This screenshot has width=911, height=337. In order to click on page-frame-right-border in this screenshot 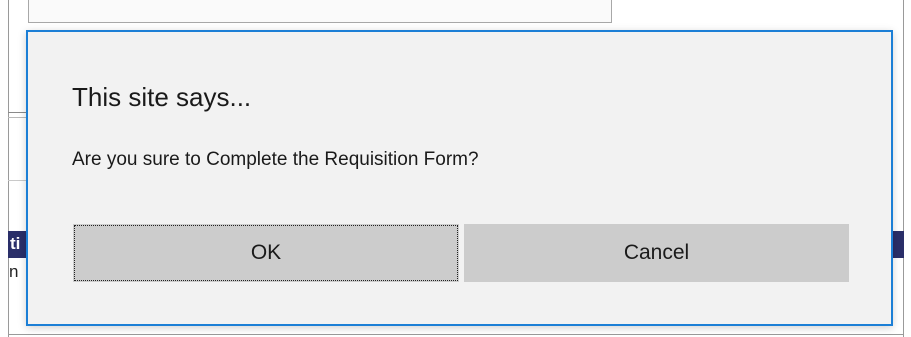, I will do `click(903, 168)`.